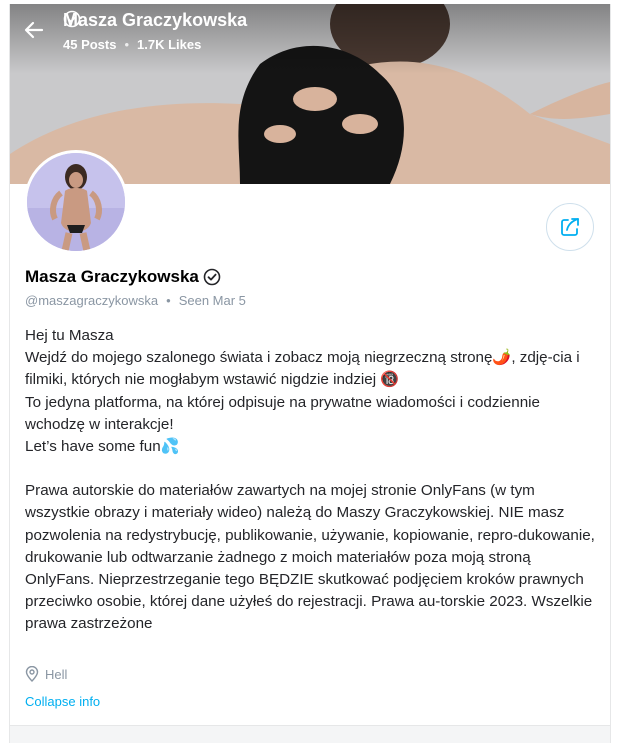 This screenshot has height=743, width=632. What do you see at coordinates (112, 276) in the screenshot?
I see `profile-name: Masza Graczykowska` at bounding box center [112, 276].